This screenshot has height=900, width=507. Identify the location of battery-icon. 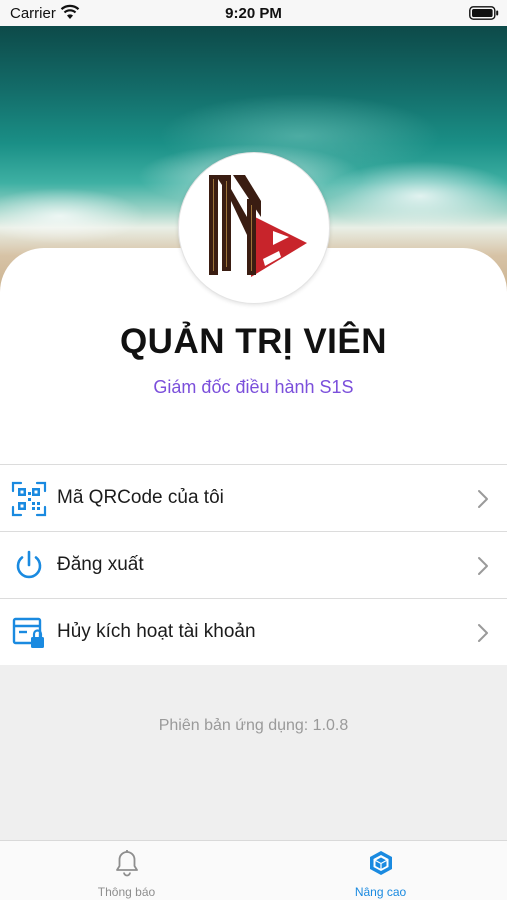
(484, 13).